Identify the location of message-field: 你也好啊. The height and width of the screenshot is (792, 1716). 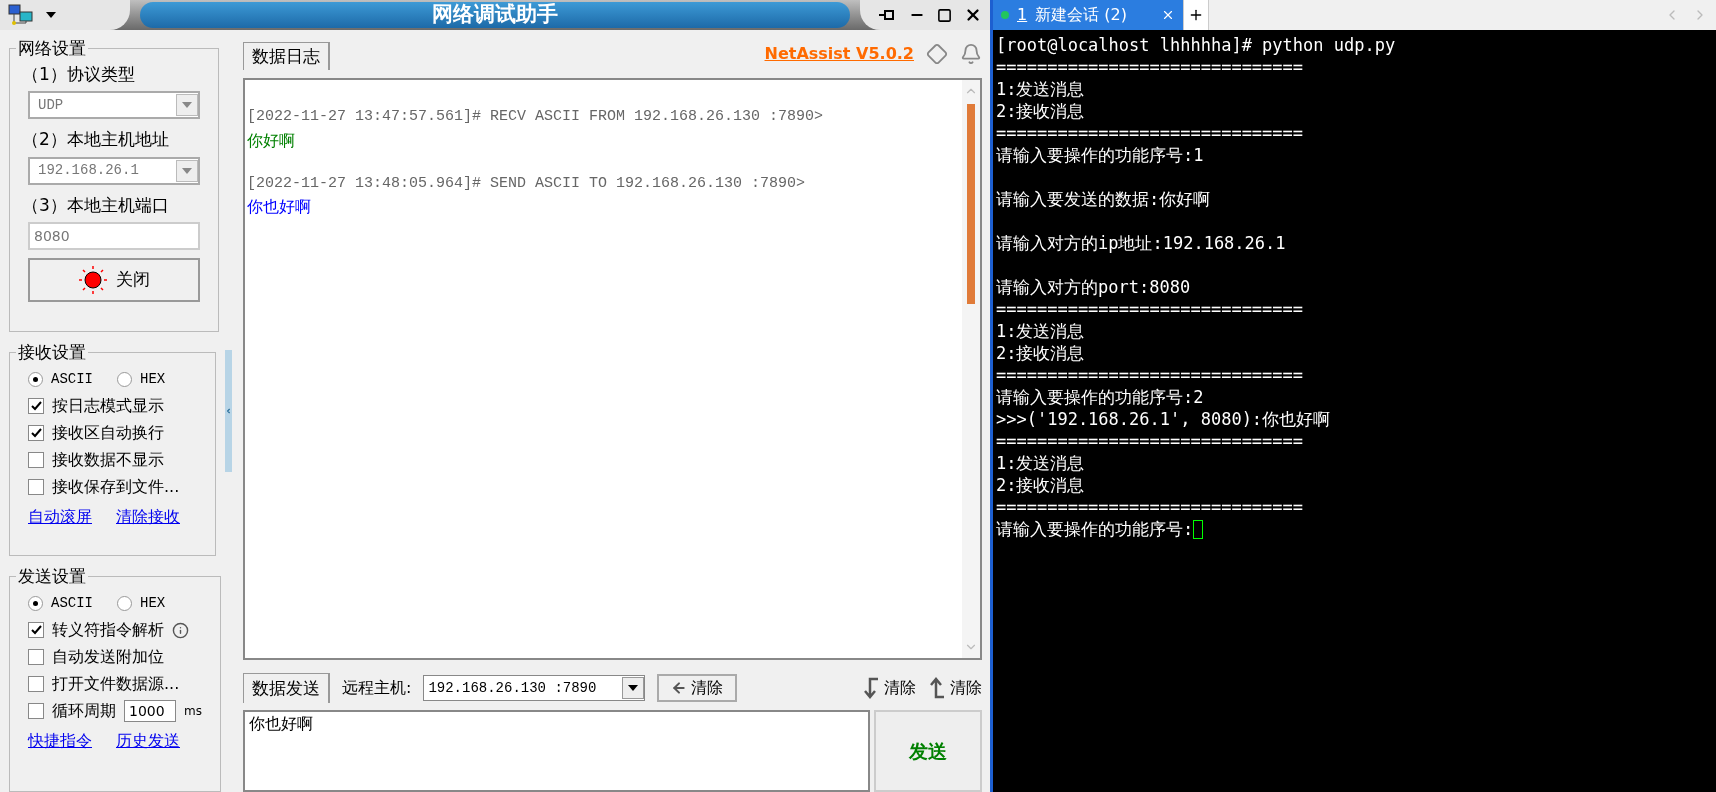
(556, 751).